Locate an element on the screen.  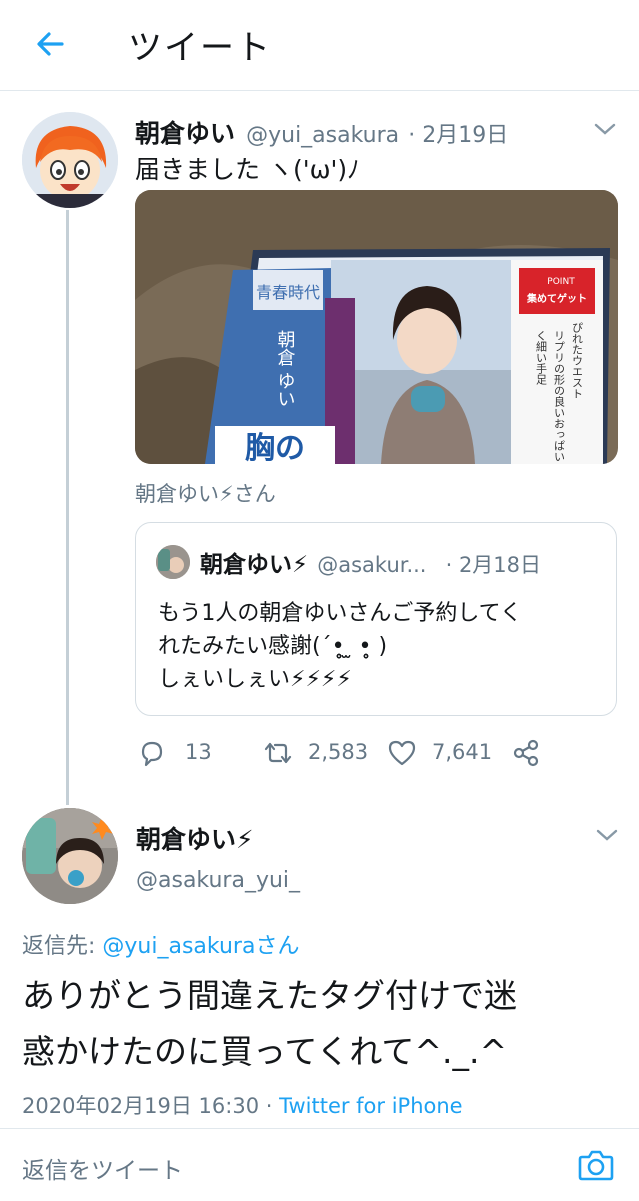
quoted-date: · 2月18日 is located at coordinates (493, 565).